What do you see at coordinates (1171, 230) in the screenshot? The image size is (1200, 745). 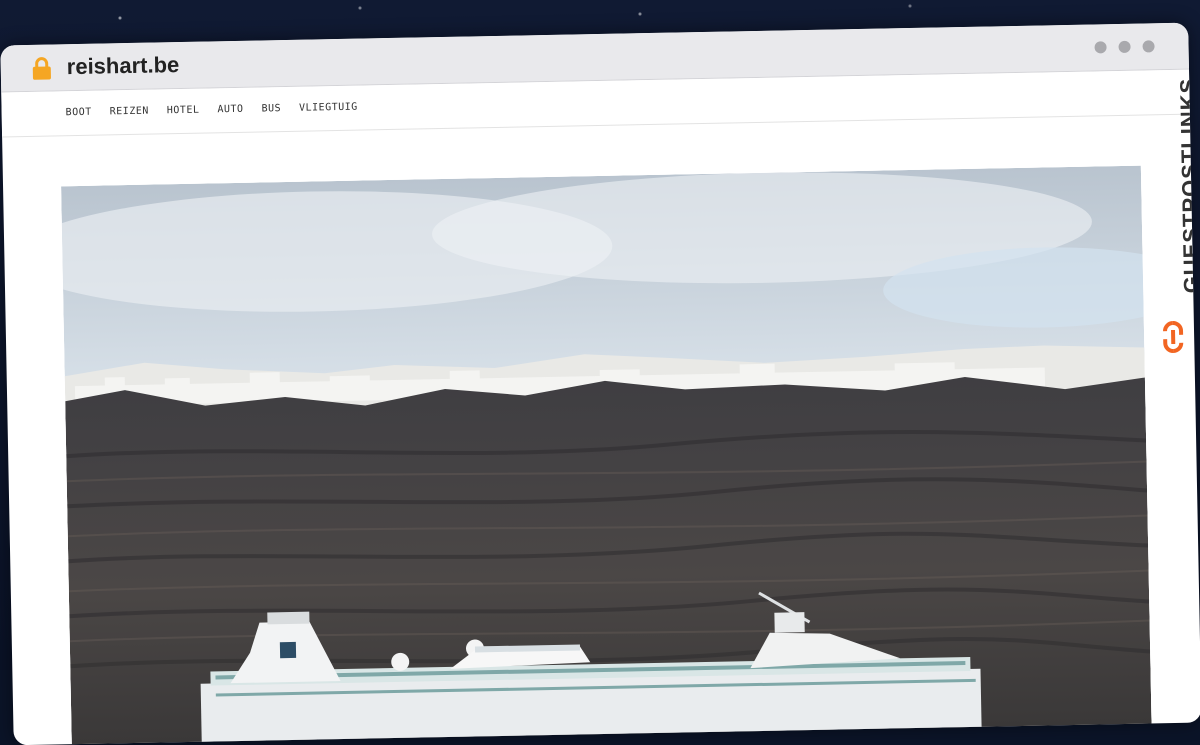 I see `guestpostlinks-brand: GUESTPOSTLINKS` at bounding box center [1171, 230].